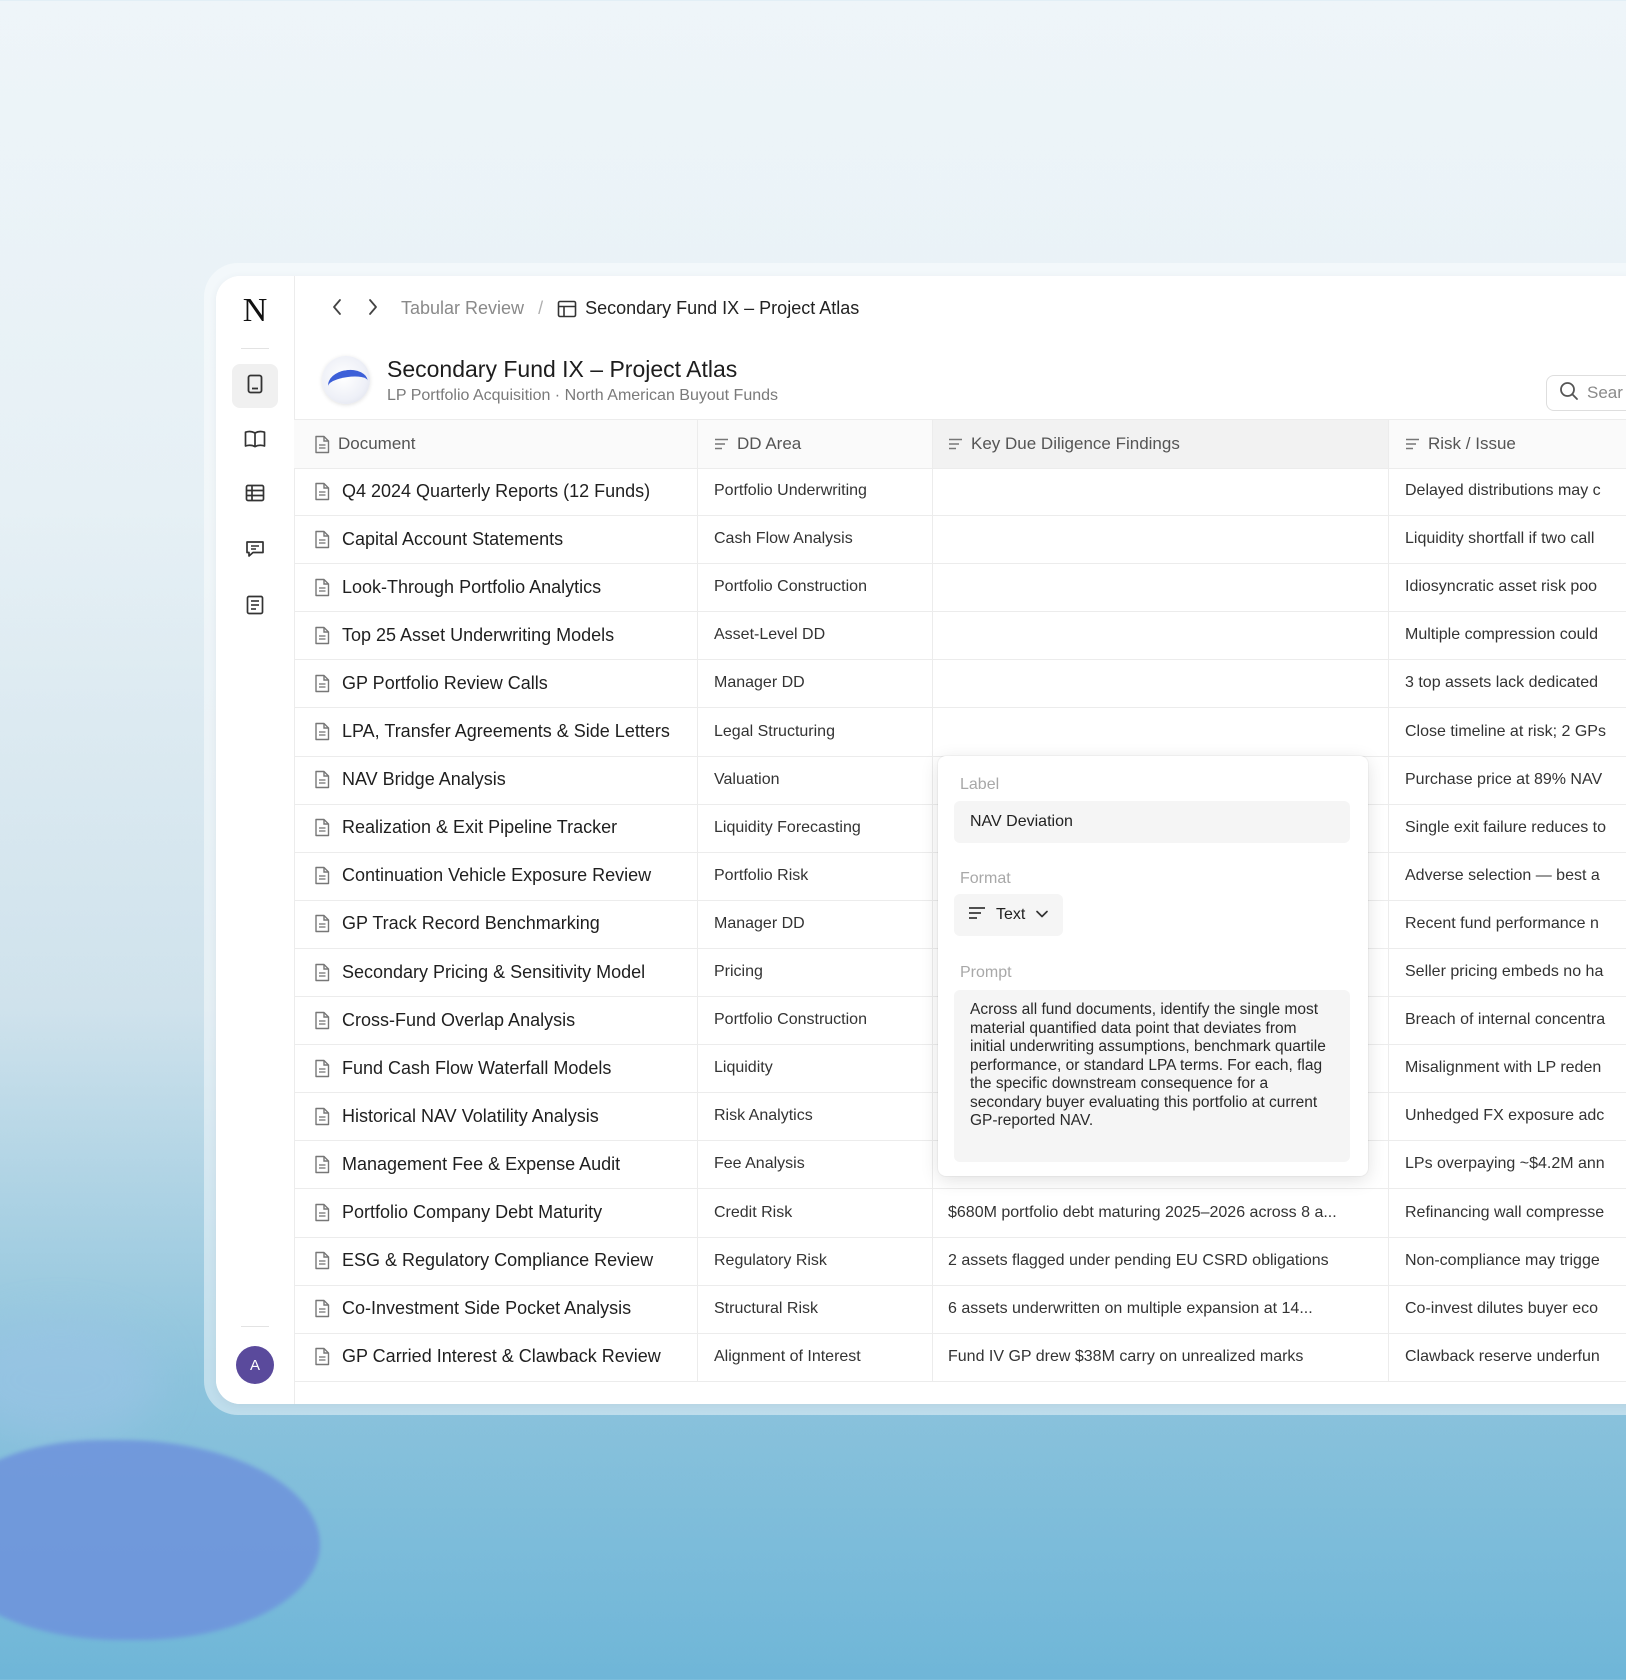  I want to click on document-cell: Portfolio Company Debt Maturity, so click(496, 1212).